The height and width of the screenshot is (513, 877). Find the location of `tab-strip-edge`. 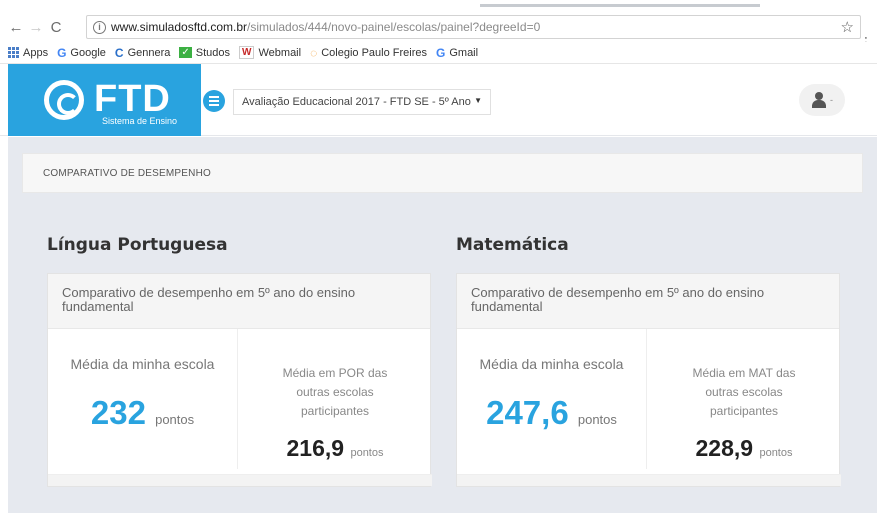

tab-strip-edge is located at coordinates (620, 5).